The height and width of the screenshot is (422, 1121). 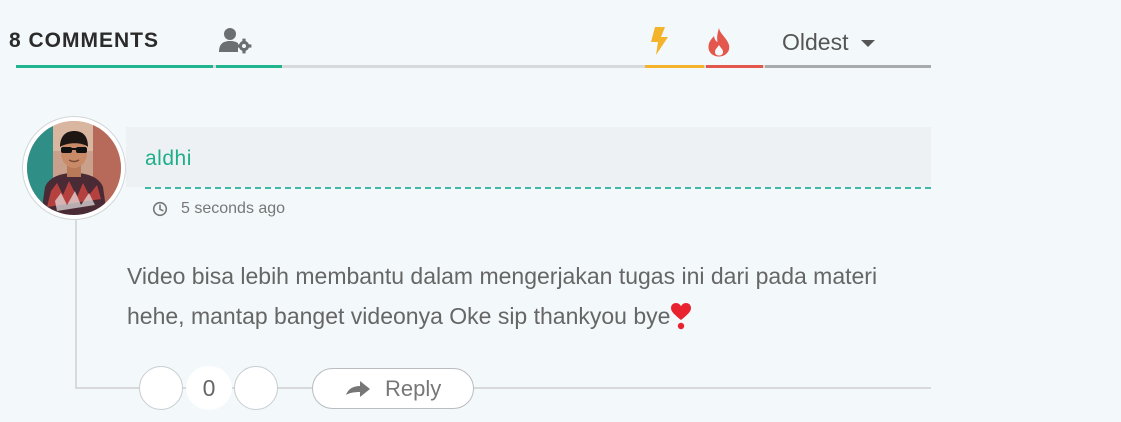 I want to click on comment-timestamp: 5 seconds ago, so click(x=218, y=209).